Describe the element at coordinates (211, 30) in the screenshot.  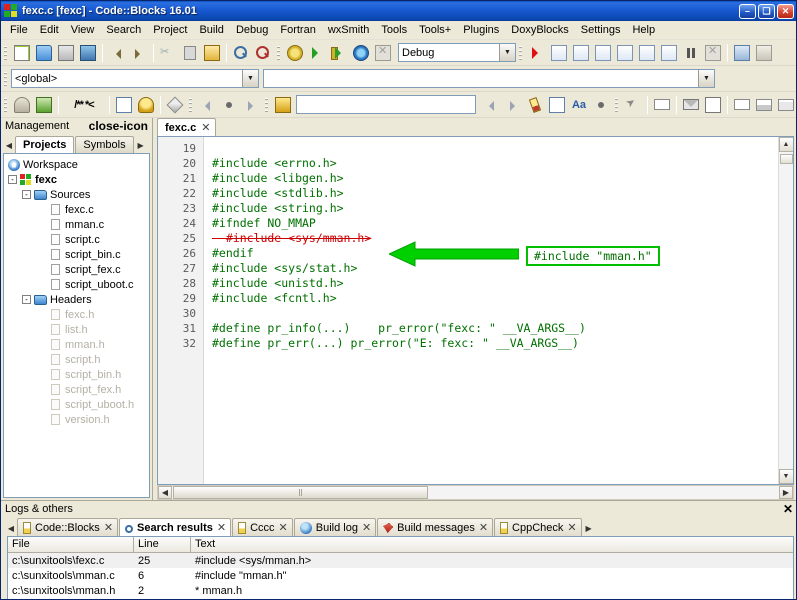
I see `menu-build: Build` at that location.